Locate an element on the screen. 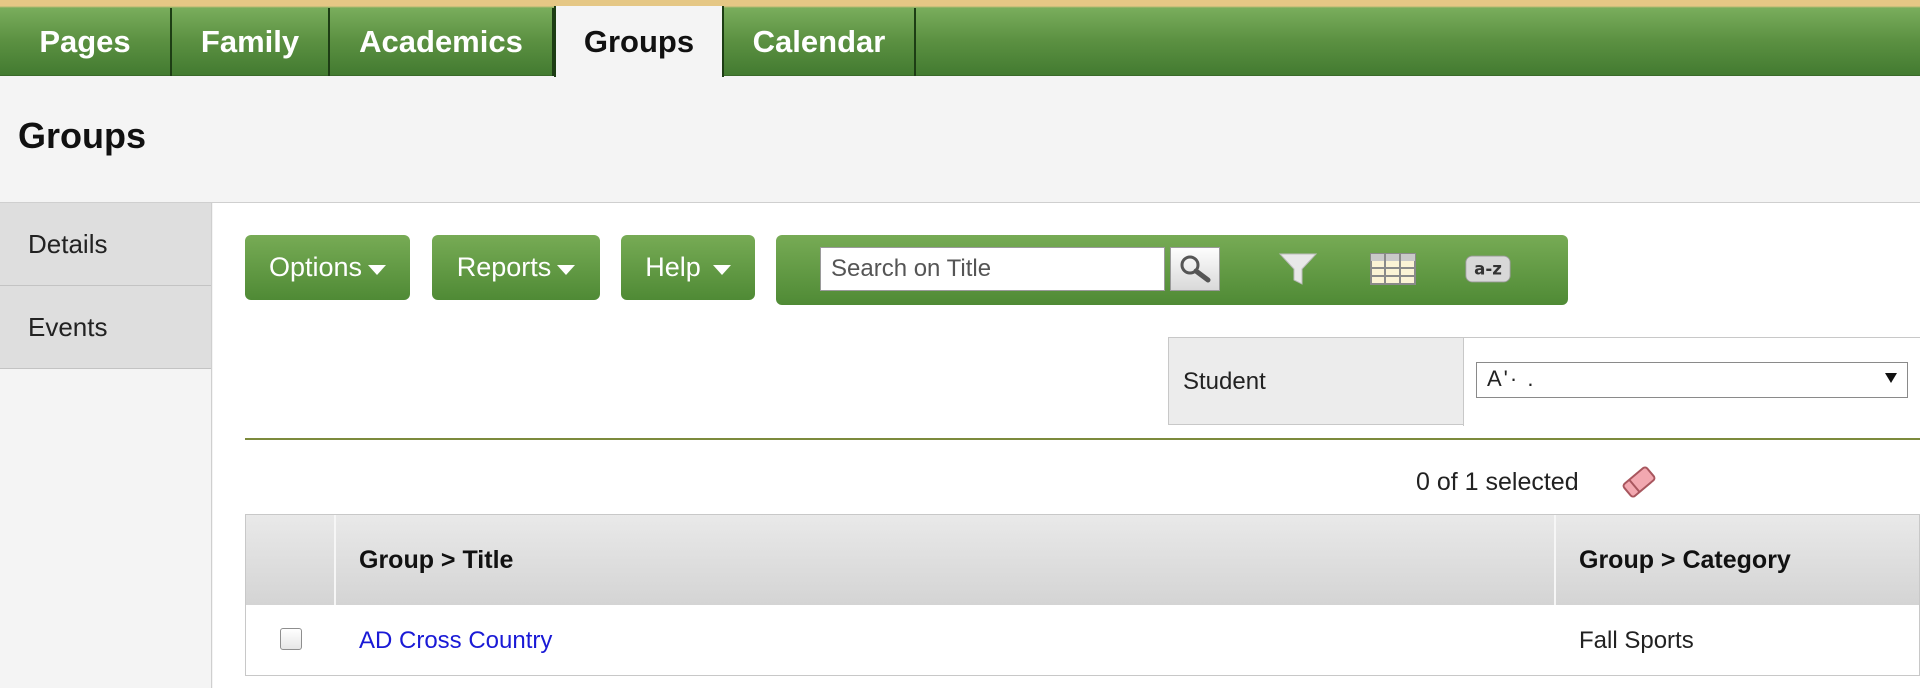 The image size is (1920, 688). filter-button is located at coordinates (1298, 269).